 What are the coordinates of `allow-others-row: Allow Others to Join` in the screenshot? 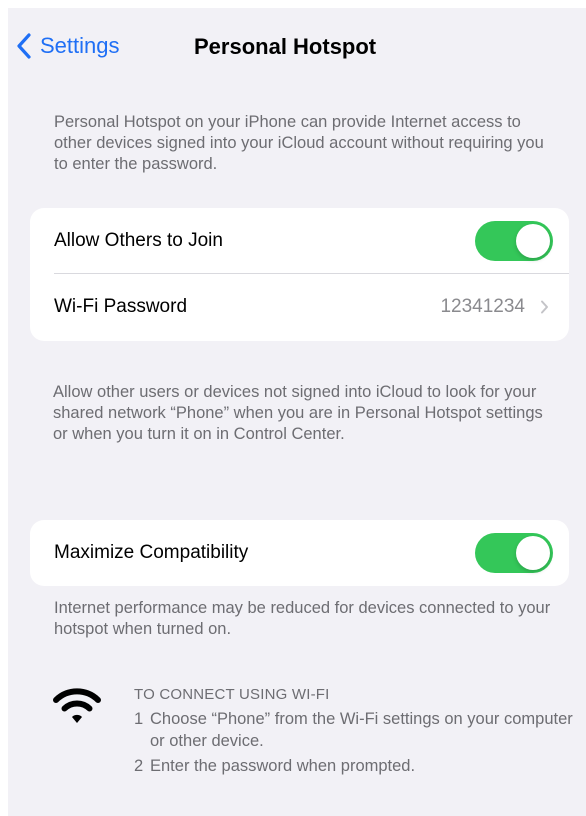 It's located at (299, 241).